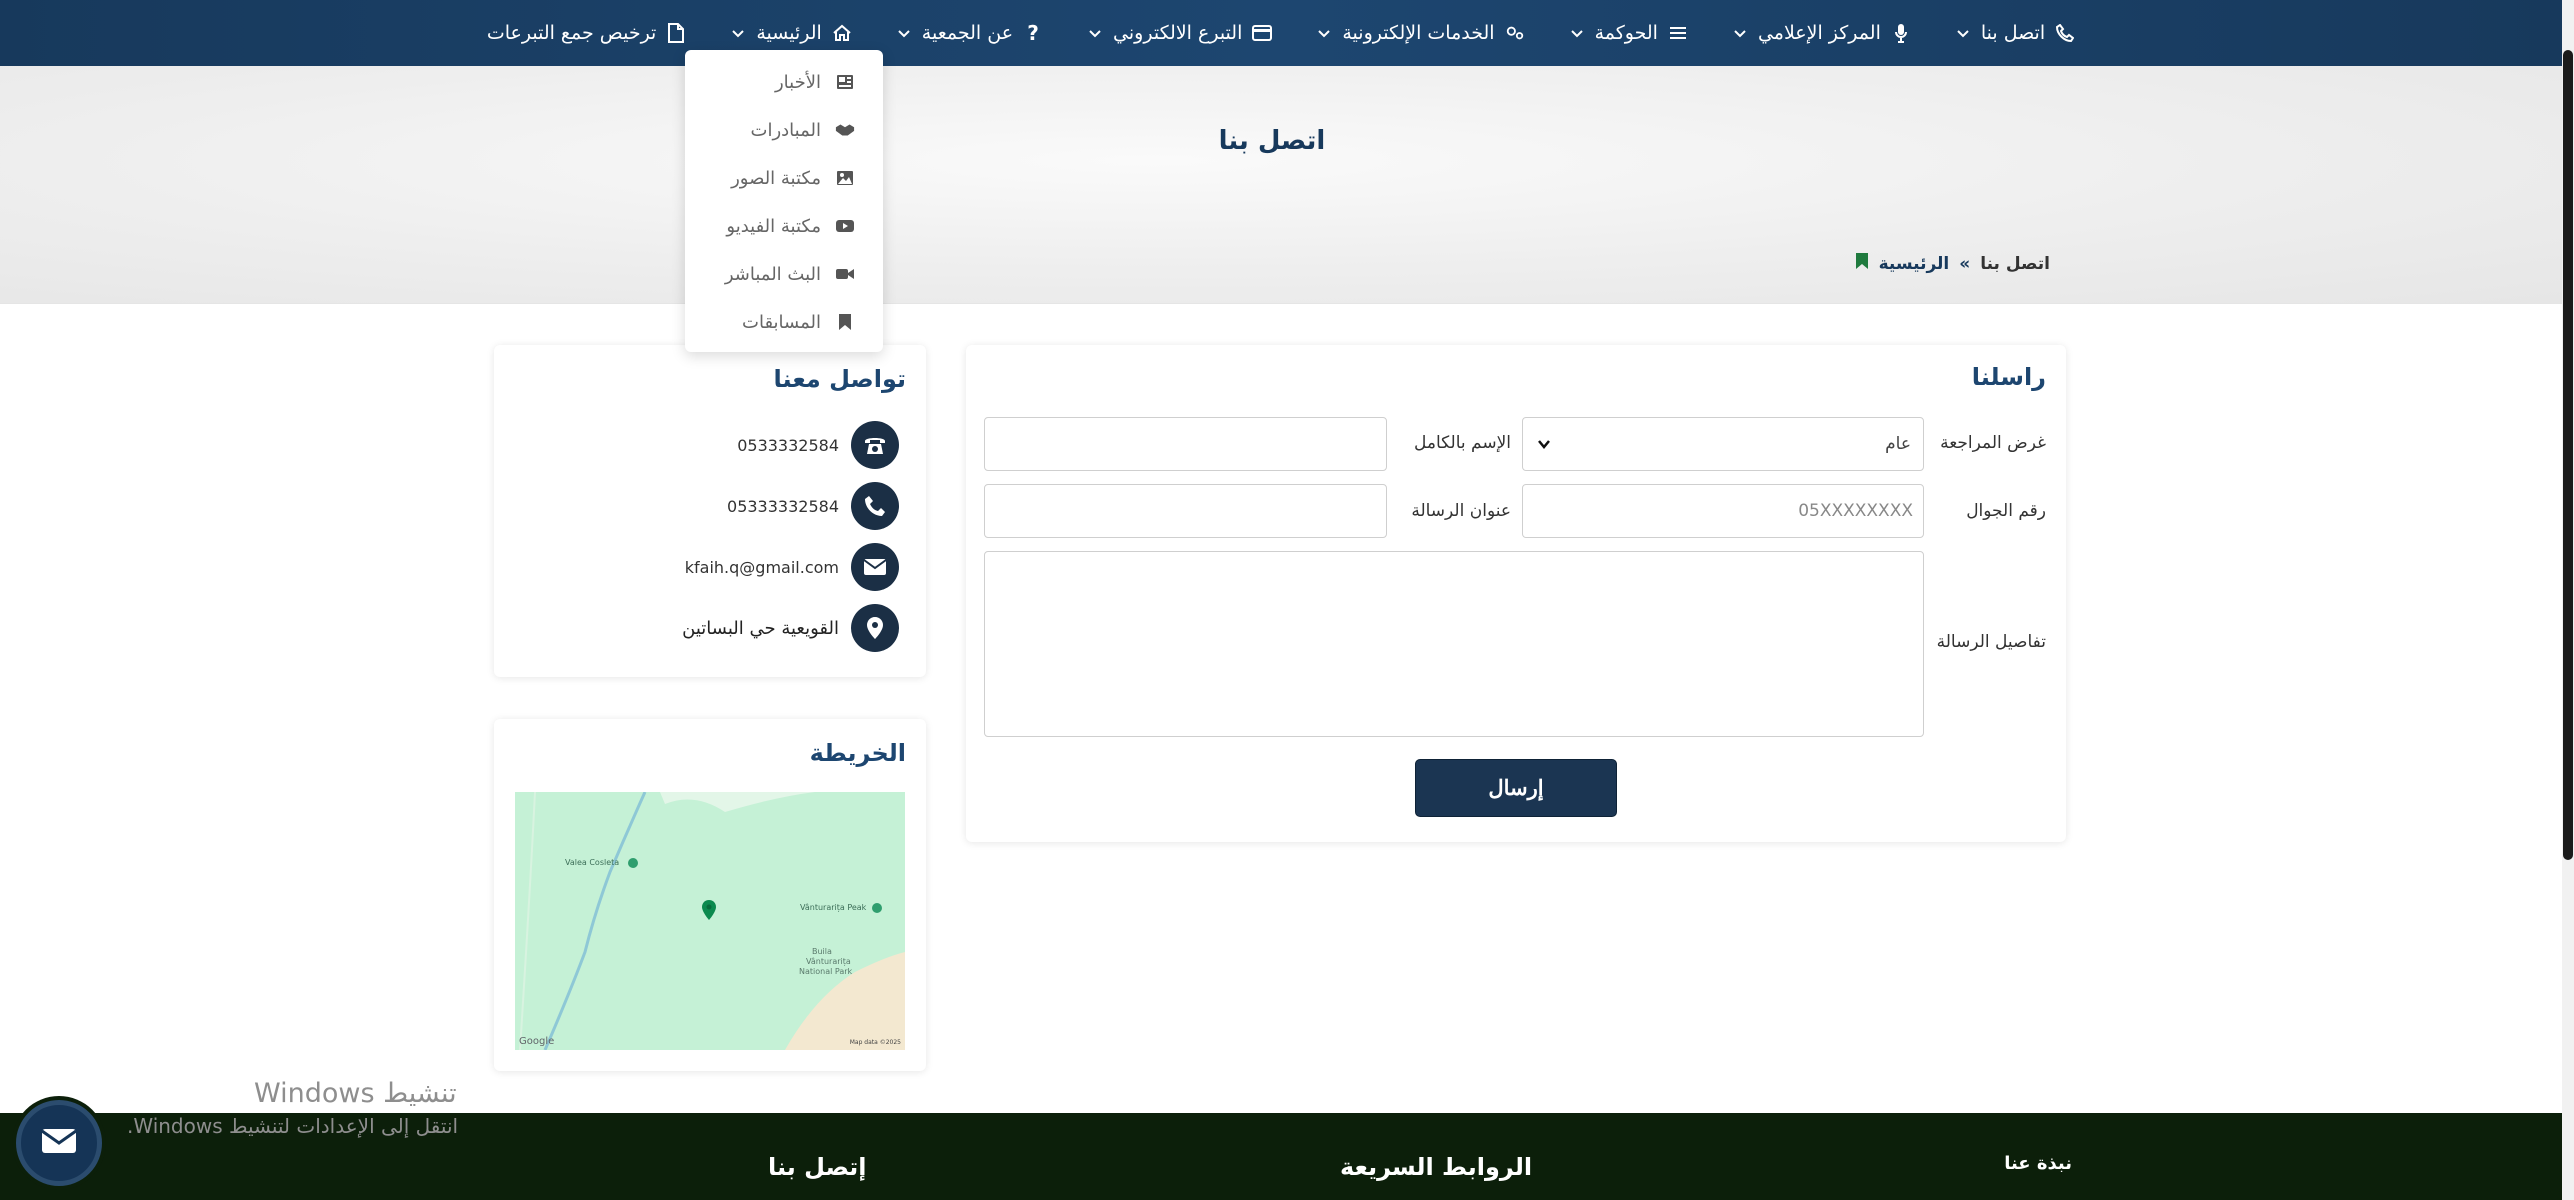 The image size is (2574, 1200). I want to click on subject-label: عنوان الرسالة, so click(1461, 511).